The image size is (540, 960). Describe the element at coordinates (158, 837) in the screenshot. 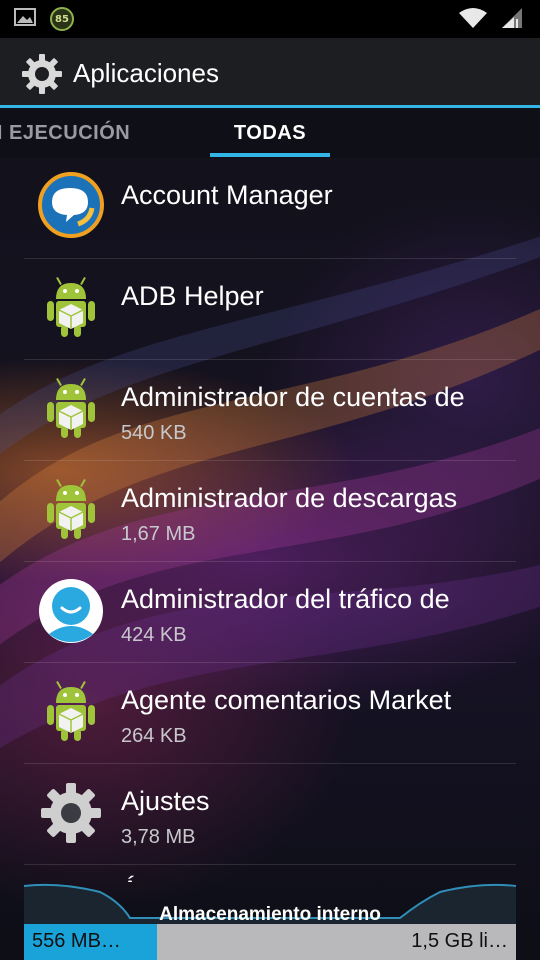

I see `app-size: 3,78 MB` at that location.